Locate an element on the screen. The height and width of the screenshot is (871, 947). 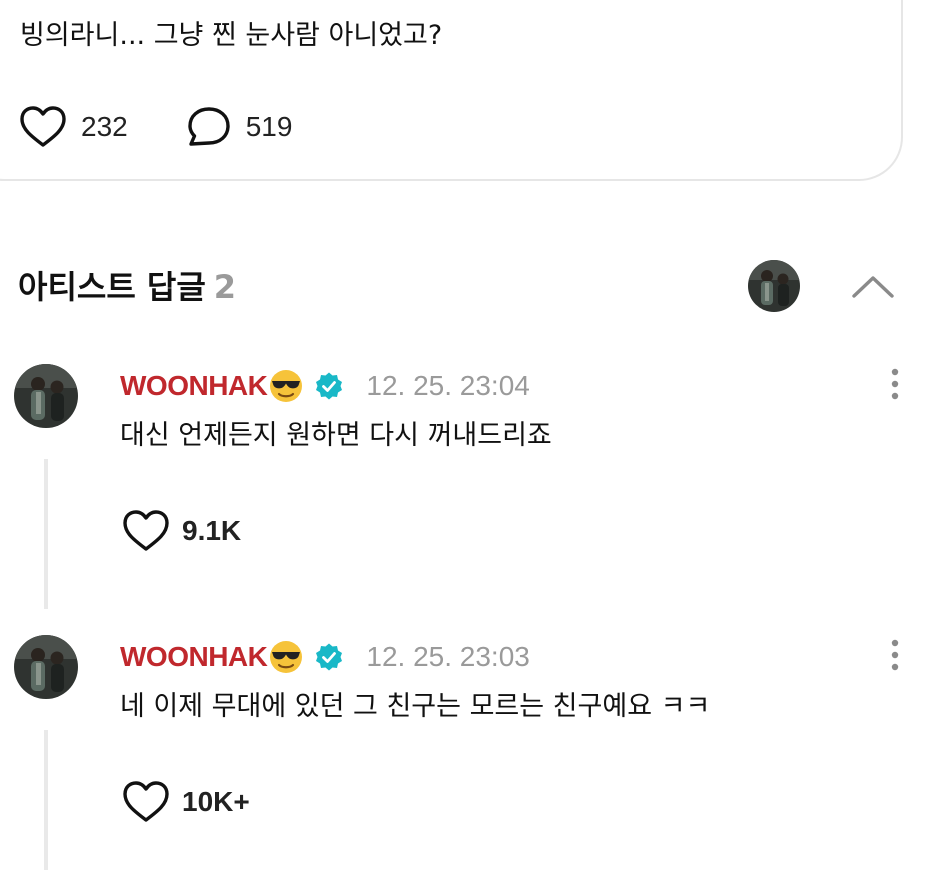
reply-header: WOONHAK 12. 25. 23:03 is located at coordinates (325, 657).